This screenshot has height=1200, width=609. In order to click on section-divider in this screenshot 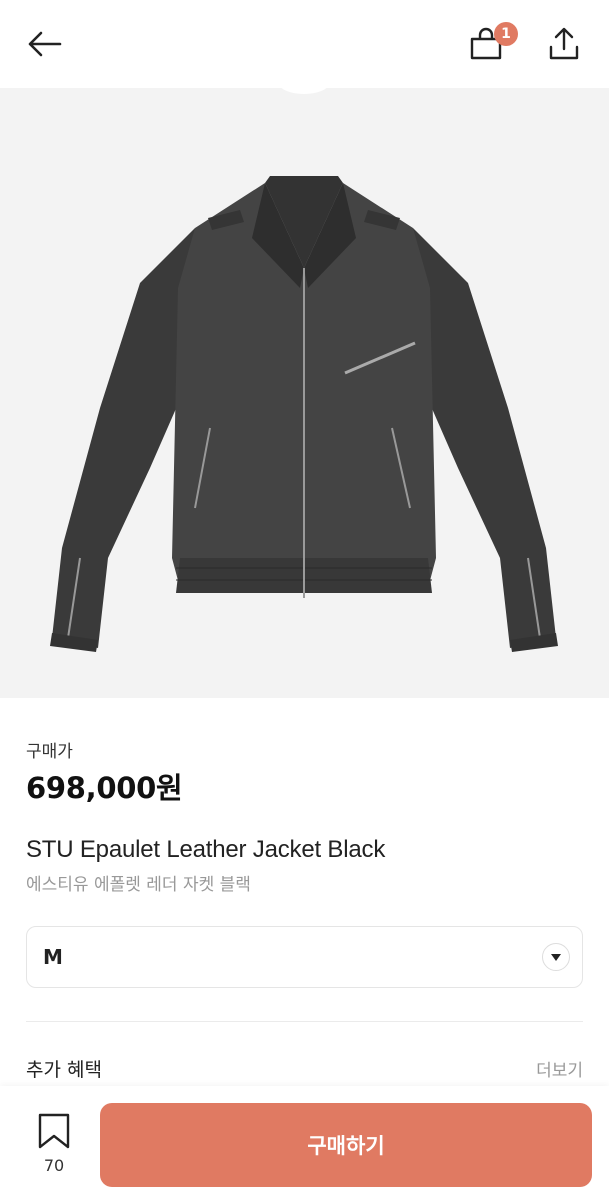, I will do `click(304, 1021)`.